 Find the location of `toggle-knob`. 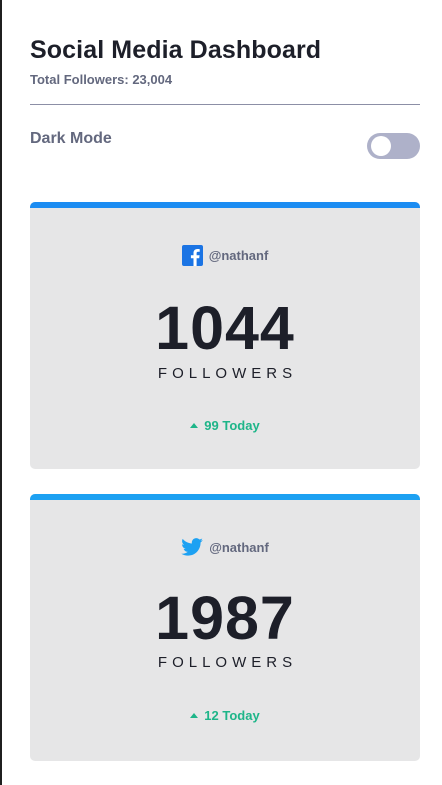

toggle-knob is located at coordinates (381, 146).